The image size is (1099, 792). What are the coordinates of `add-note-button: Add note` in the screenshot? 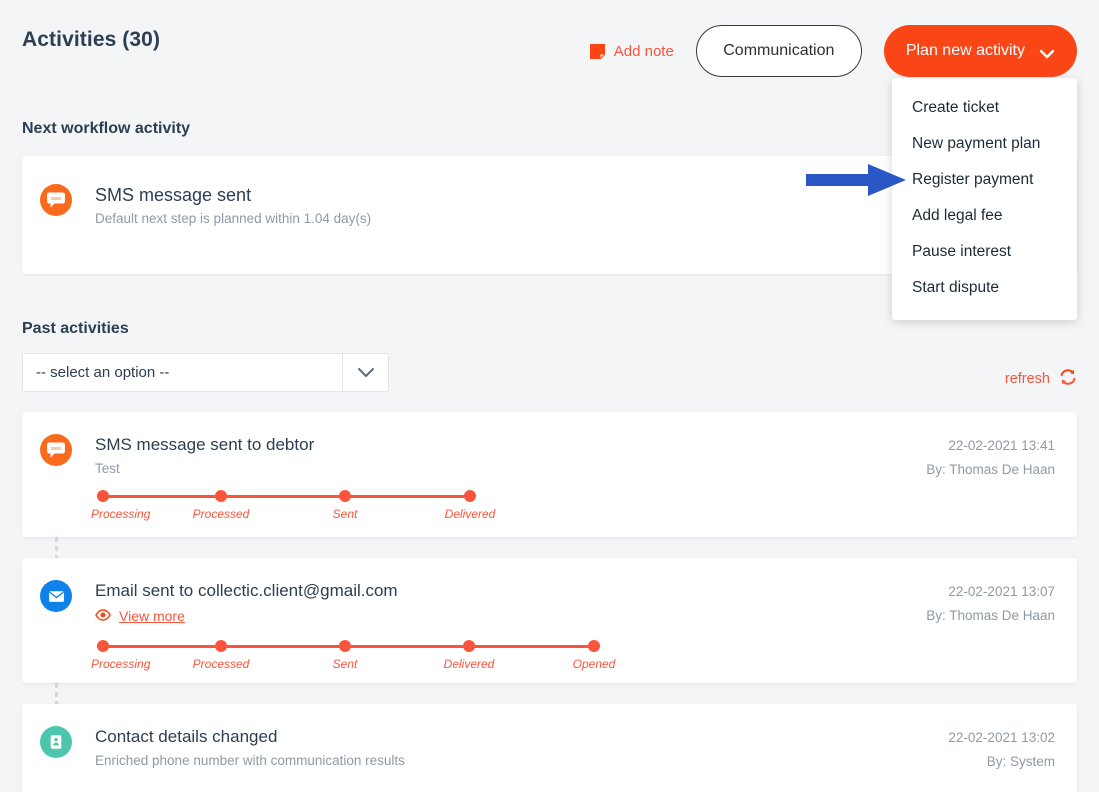 It's located at (631, 51).